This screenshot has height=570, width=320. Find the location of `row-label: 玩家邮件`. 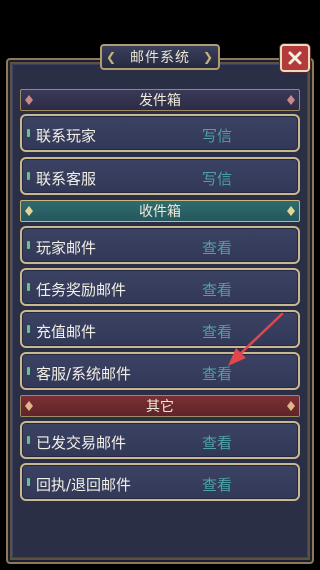

row-label: 玩家邮件 is located at coordinates (66, 248).